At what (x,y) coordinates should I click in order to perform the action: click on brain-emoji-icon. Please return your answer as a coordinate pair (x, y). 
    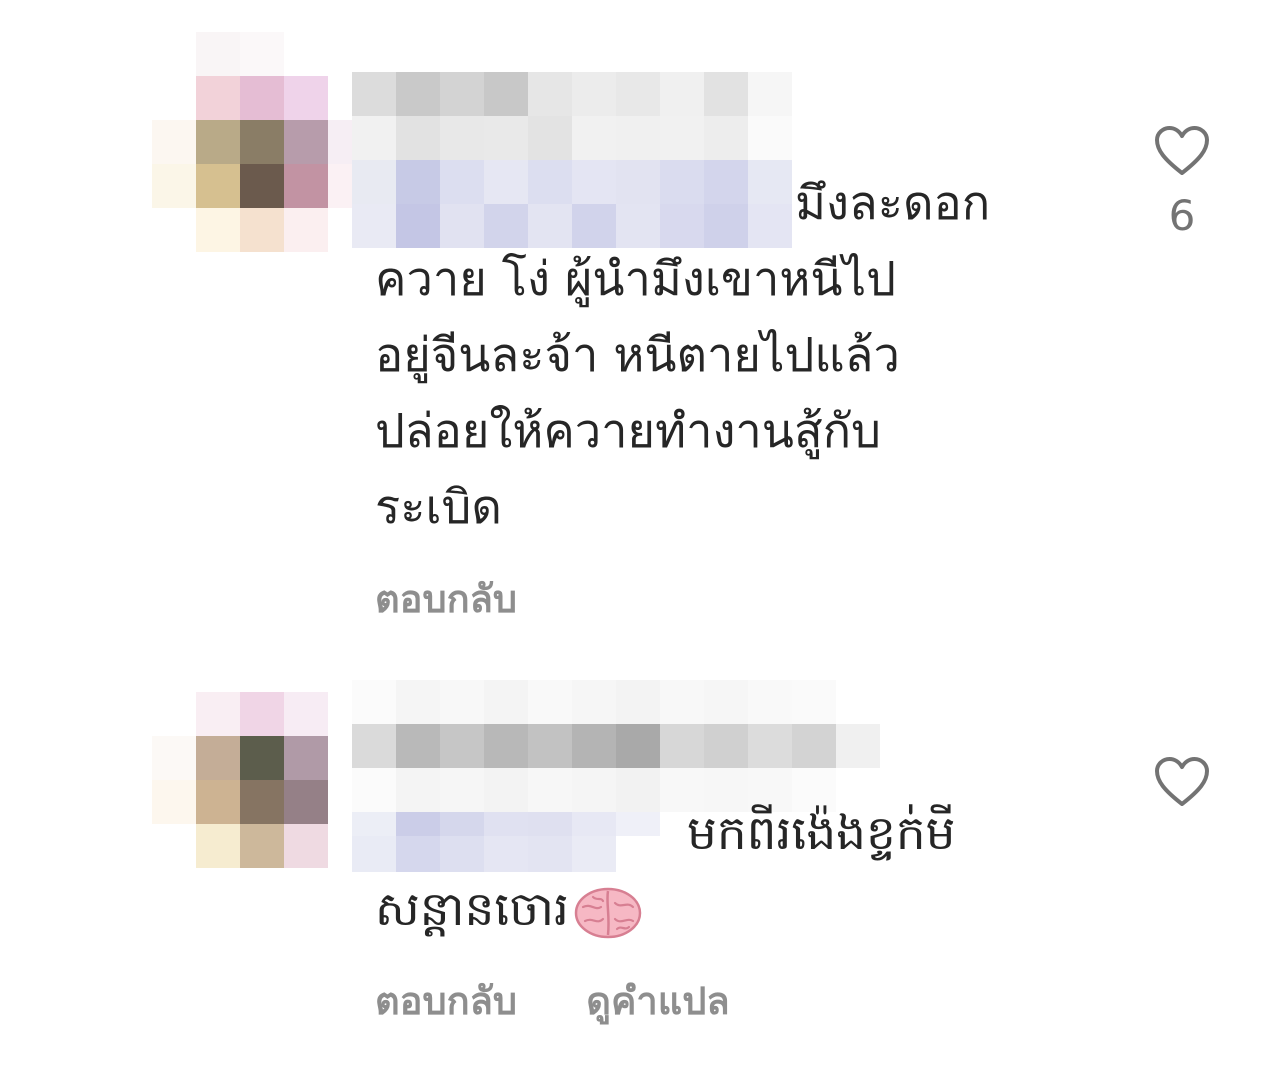
    Looking at the image, I should click on (608, 912).